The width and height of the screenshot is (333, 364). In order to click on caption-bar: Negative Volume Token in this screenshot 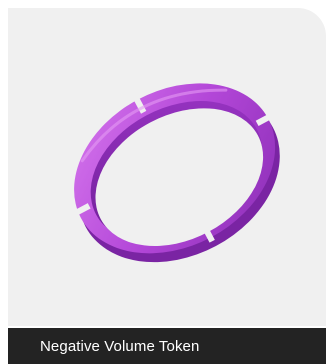, I will do `click(167, 346)`.